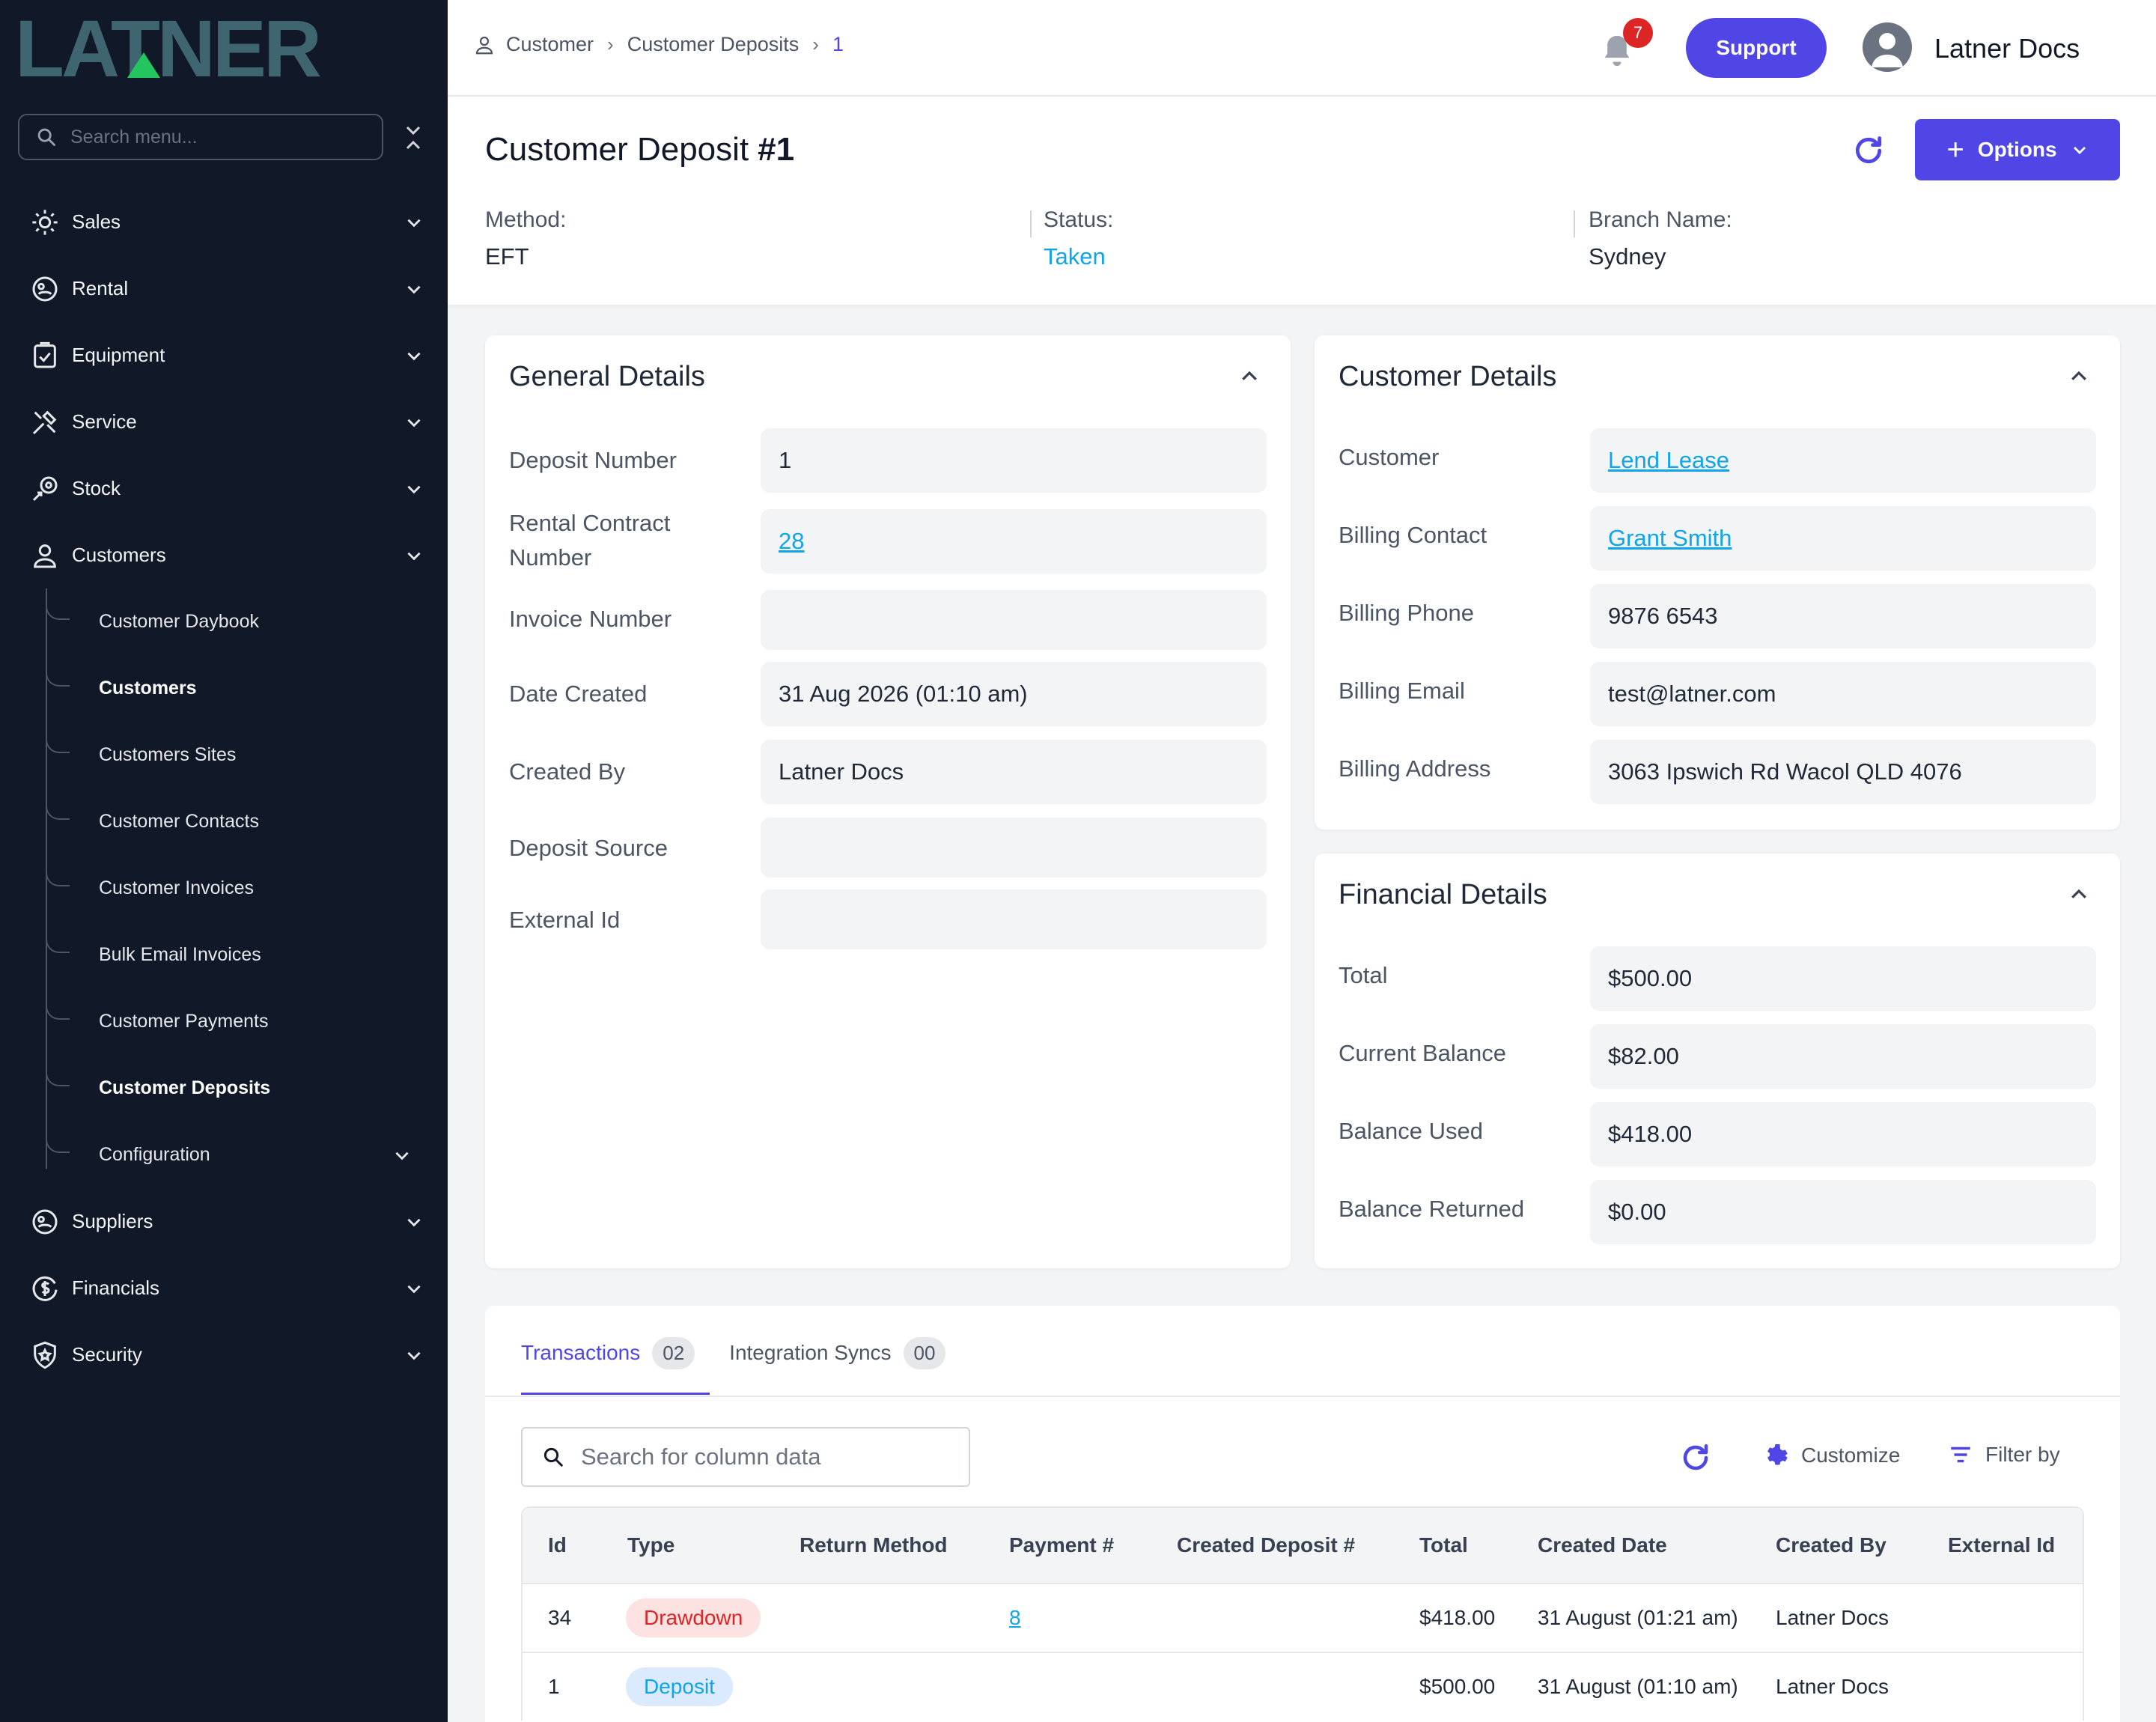  Describe the element at coordinates (119, 555) in the screenshot. I see `sidebar-item-label: Customers` at that location.